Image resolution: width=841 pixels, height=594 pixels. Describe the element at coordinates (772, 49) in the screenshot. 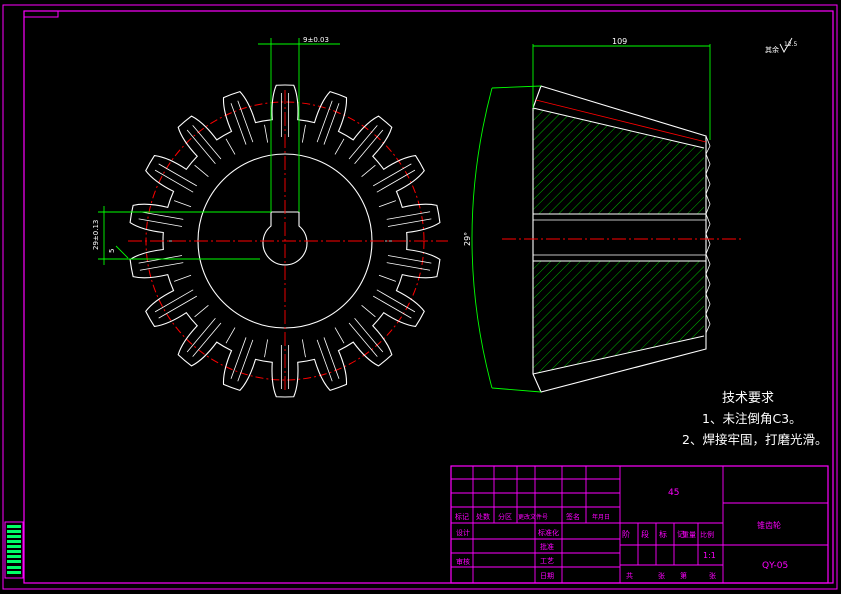

I see `surface-finish-label: 其余` at that location.